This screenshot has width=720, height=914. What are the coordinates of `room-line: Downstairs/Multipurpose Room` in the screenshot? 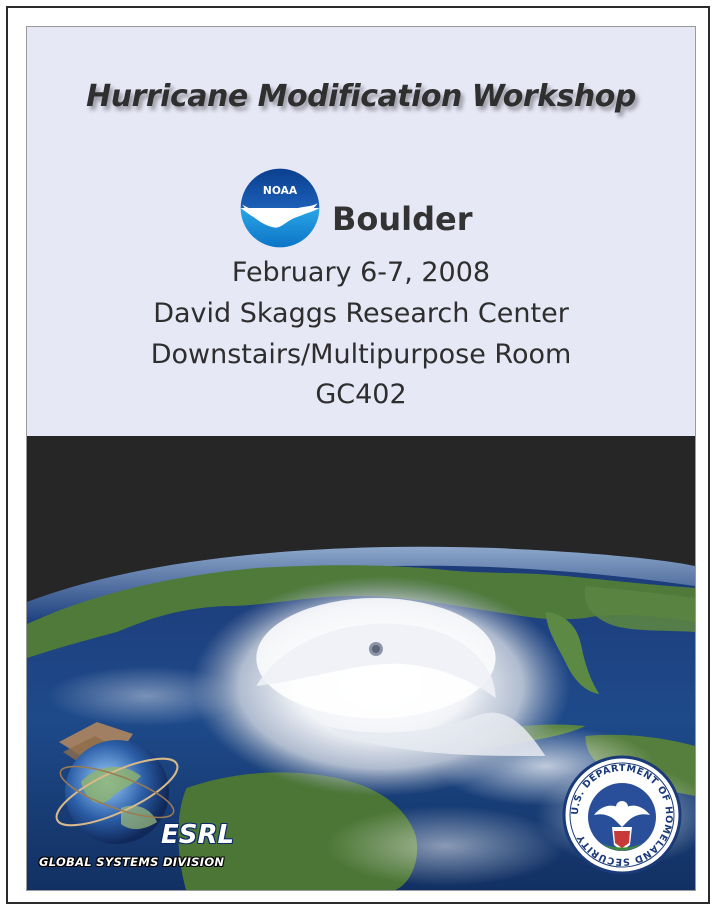 It's located at (361, 354).